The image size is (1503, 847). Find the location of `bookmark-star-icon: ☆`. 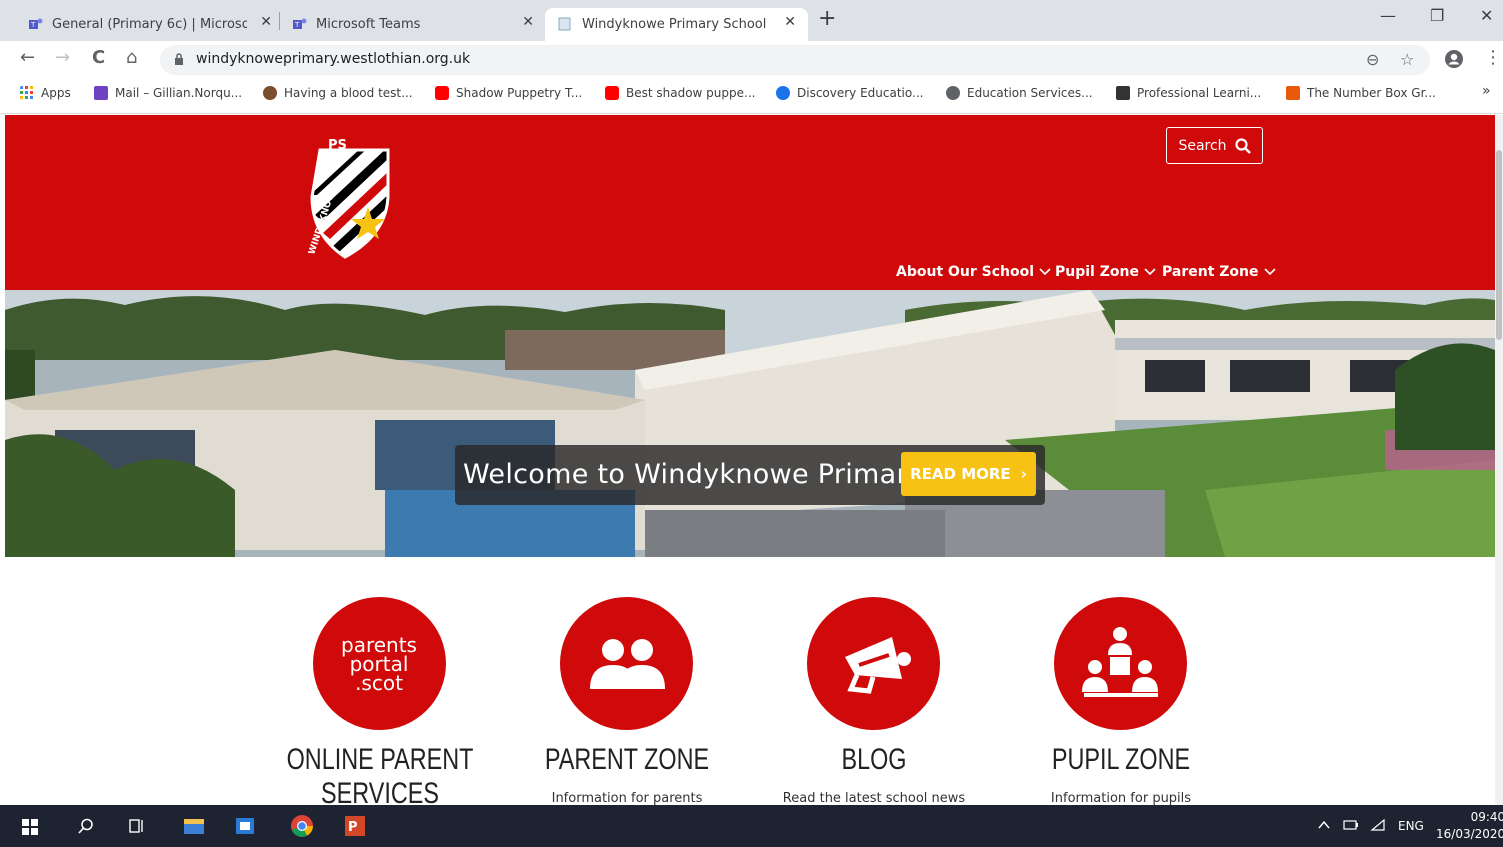

bookmark-star-icon: ☆ is located at coordinates (1407, 59).